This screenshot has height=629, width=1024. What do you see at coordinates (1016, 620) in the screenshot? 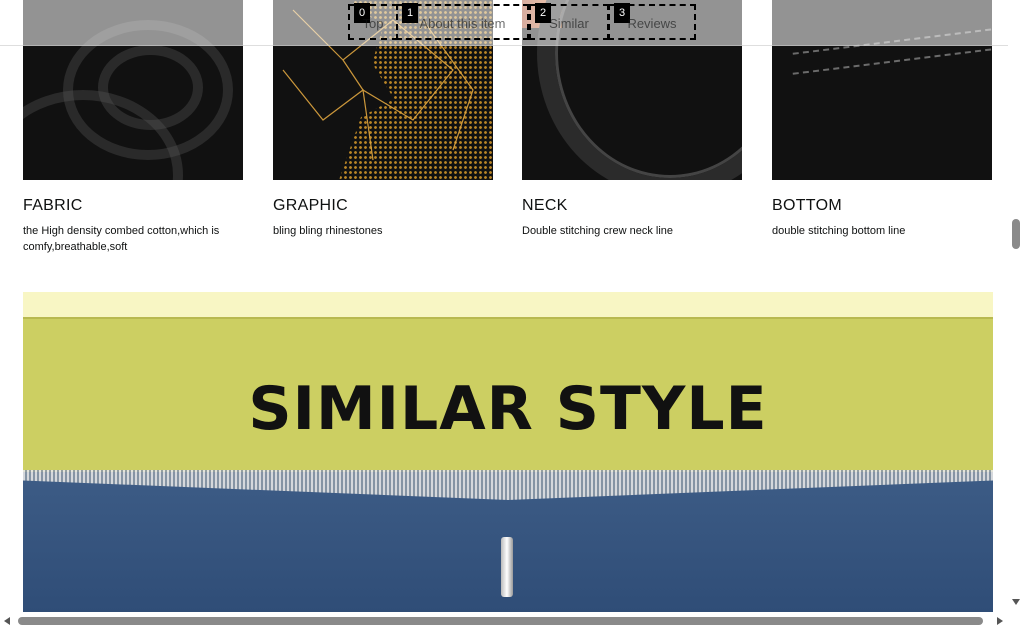
I see `scrollbar-corner` at bounding box center [1016, 620].